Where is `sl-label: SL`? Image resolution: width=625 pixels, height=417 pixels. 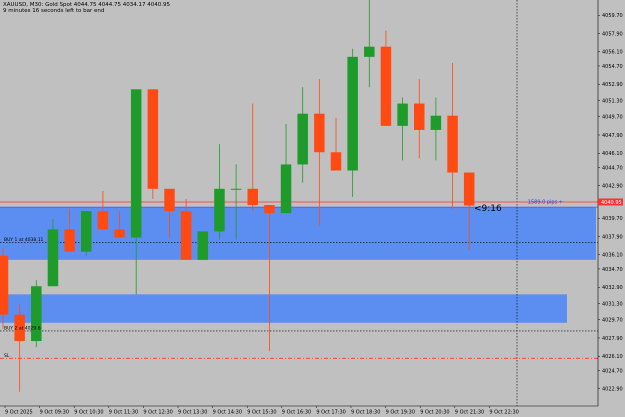 sl-label: SL is located at coordinates (7, 356).